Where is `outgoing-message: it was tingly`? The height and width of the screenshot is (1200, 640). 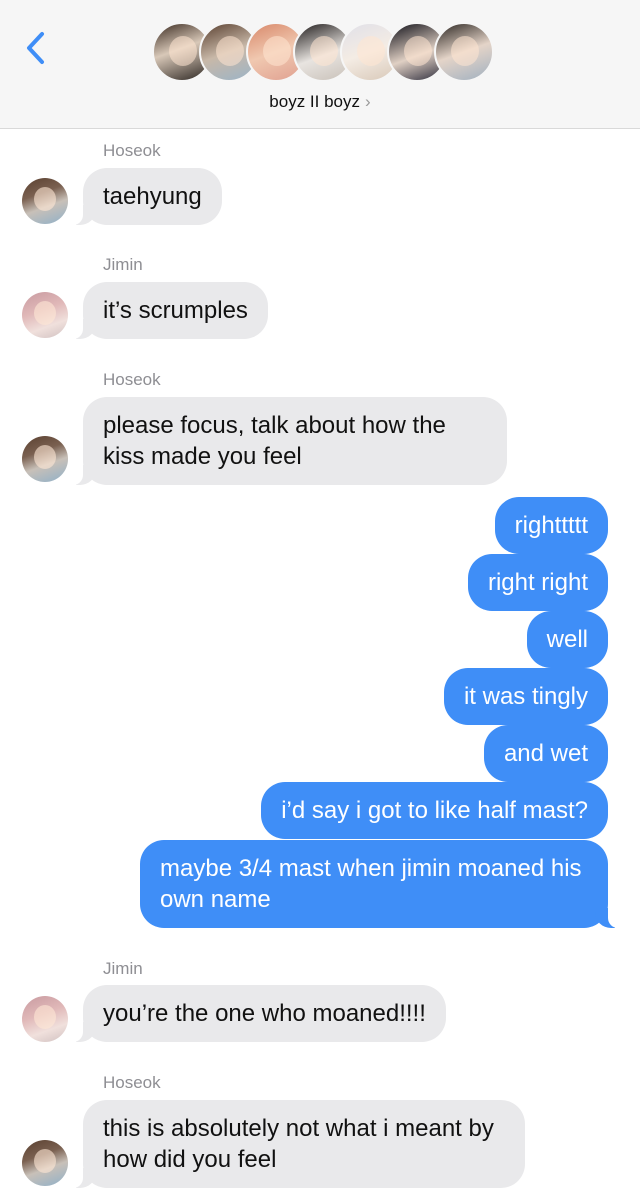
outgoing-message: it was tingly is located at coordinates (525, 696).